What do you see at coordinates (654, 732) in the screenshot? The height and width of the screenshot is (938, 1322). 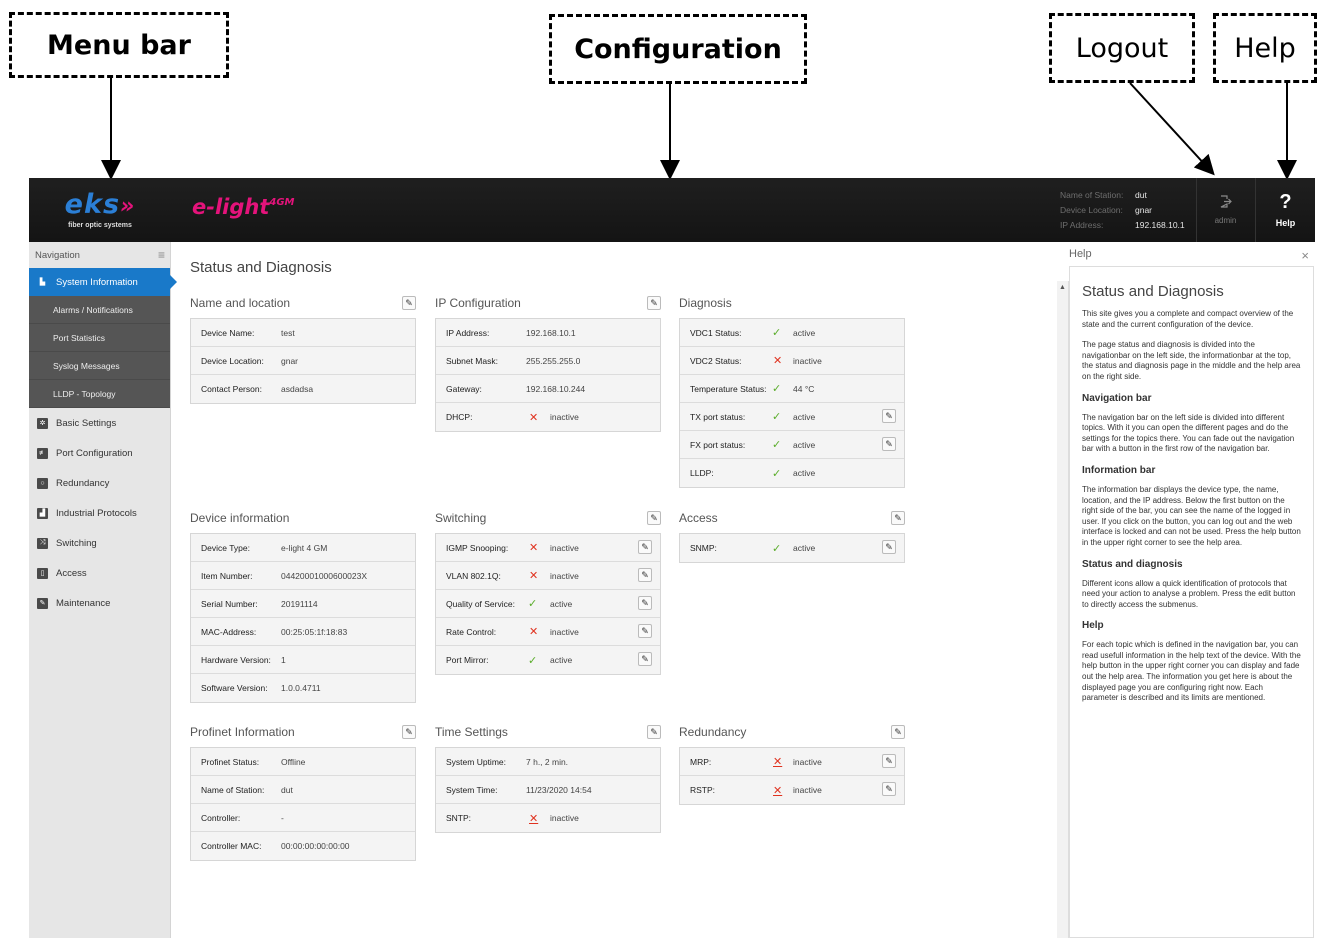 I see `edit-time-button: ✎` at bounding box center [654, 732].